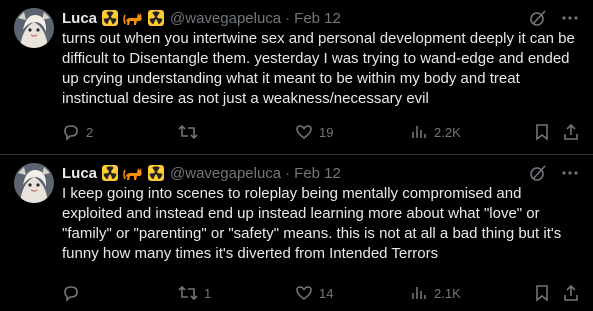  I want to click on views-button: 2.1K, so click(435, 293).